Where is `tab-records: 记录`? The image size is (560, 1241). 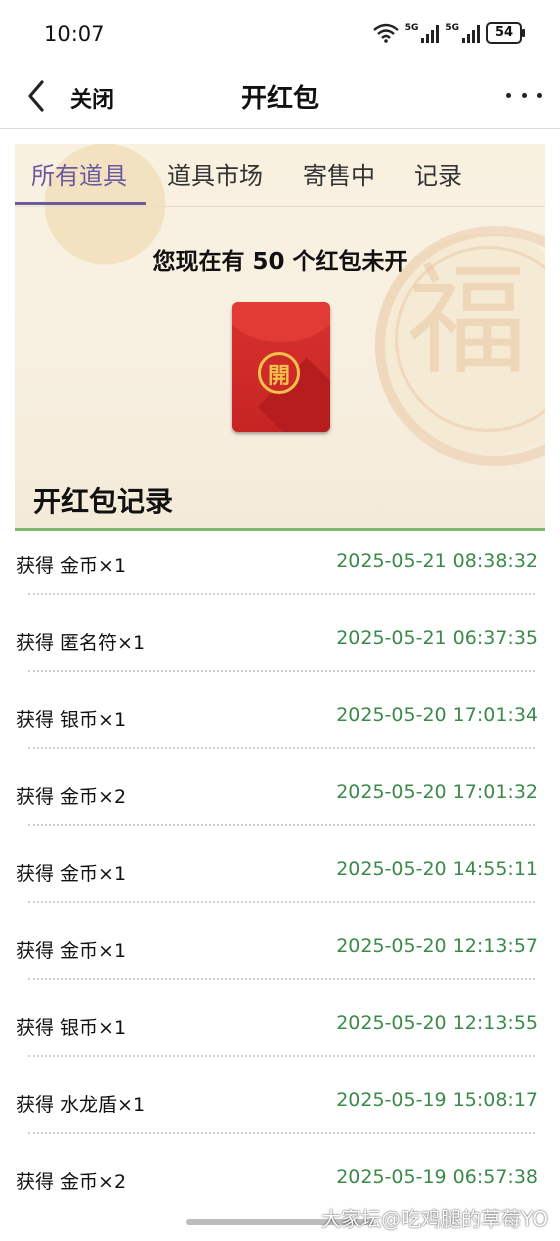 tab-records: 记录 is located at coordinates (438, 173).